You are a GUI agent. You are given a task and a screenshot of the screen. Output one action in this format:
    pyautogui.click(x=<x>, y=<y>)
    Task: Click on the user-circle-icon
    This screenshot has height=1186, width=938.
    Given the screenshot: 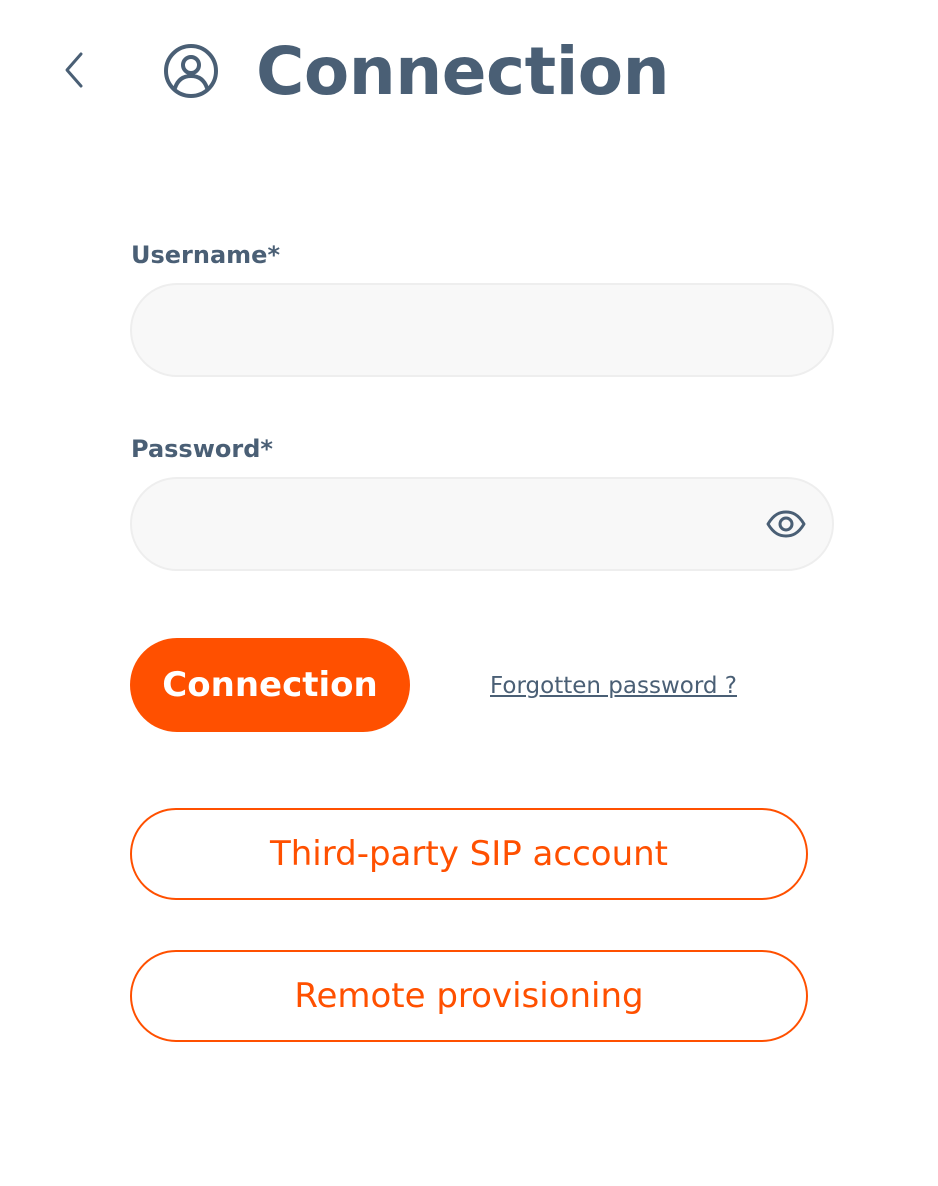 What is the action you would take?
    pyautogui.click(x=191, y=71)
    